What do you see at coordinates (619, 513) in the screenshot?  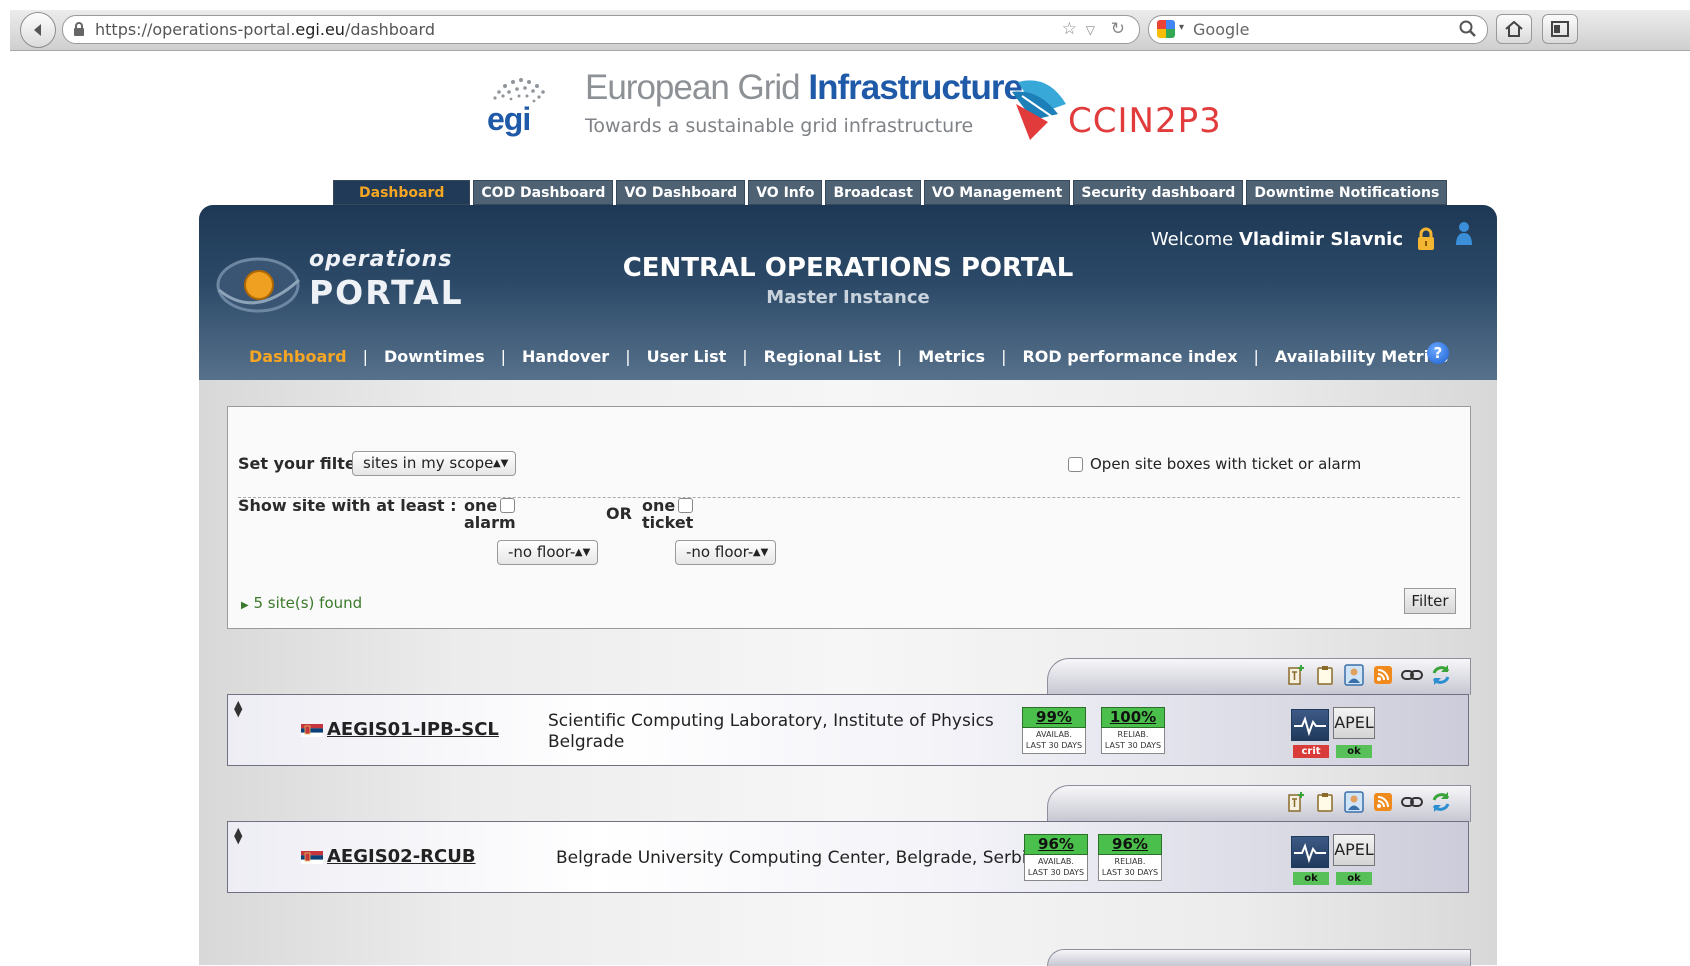 I see `or-label: OR` at bounding box center [619, 513].